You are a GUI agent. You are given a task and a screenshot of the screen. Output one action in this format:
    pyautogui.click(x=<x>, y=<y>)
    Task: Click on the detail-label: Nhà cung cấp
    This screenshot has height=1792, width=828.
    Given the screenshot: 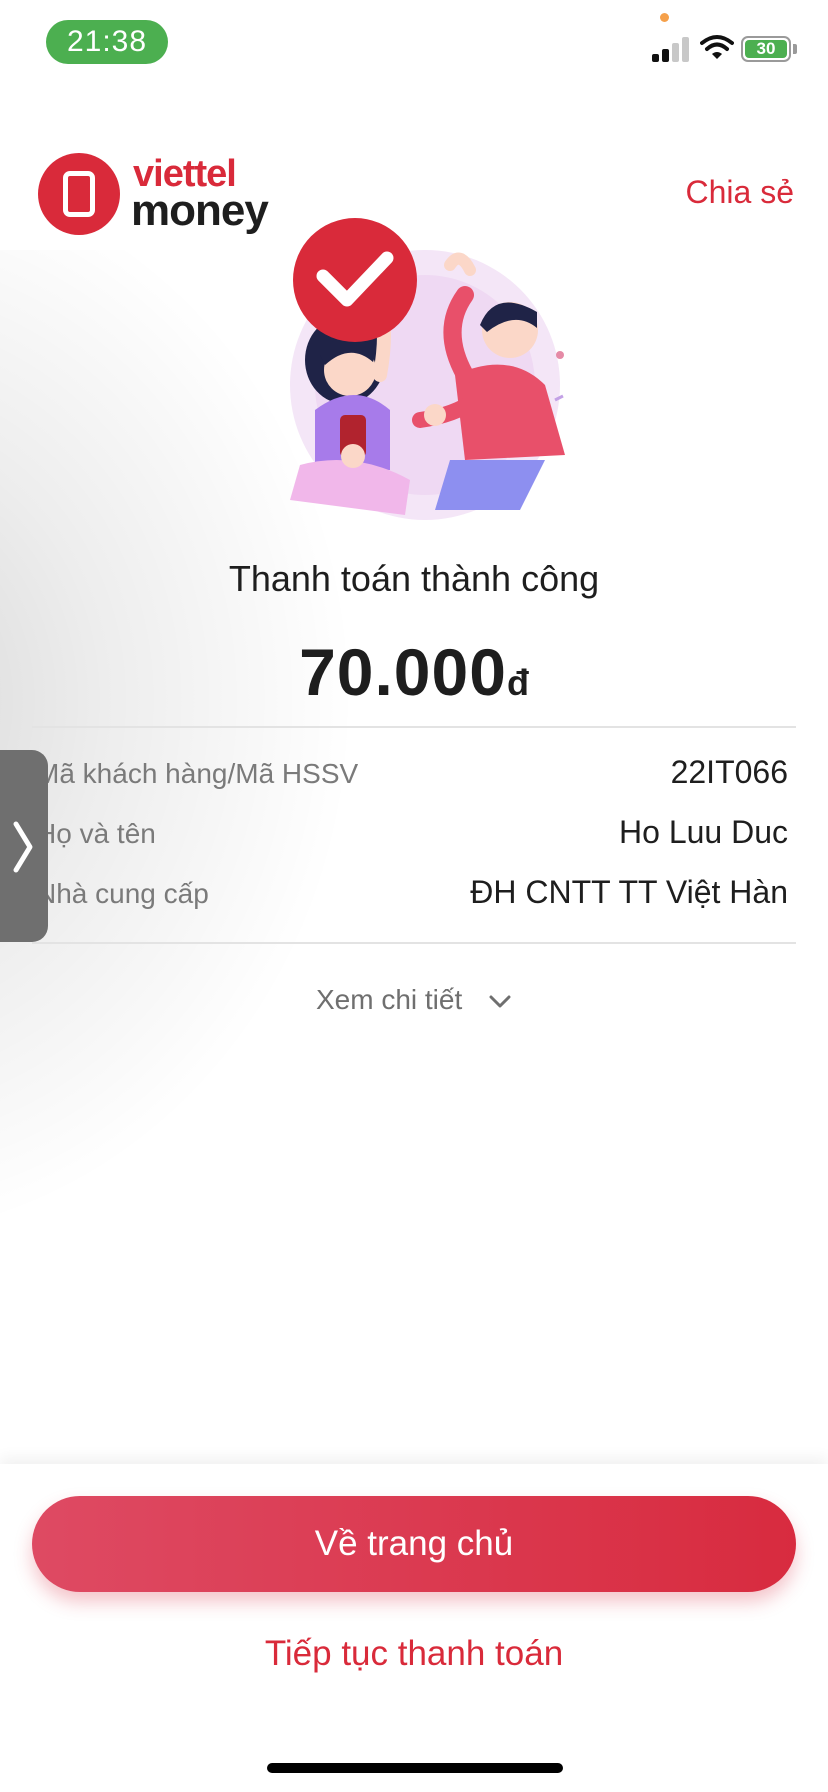 What is the action you would take?
    pyautogui.click(x=122, y=893)
    